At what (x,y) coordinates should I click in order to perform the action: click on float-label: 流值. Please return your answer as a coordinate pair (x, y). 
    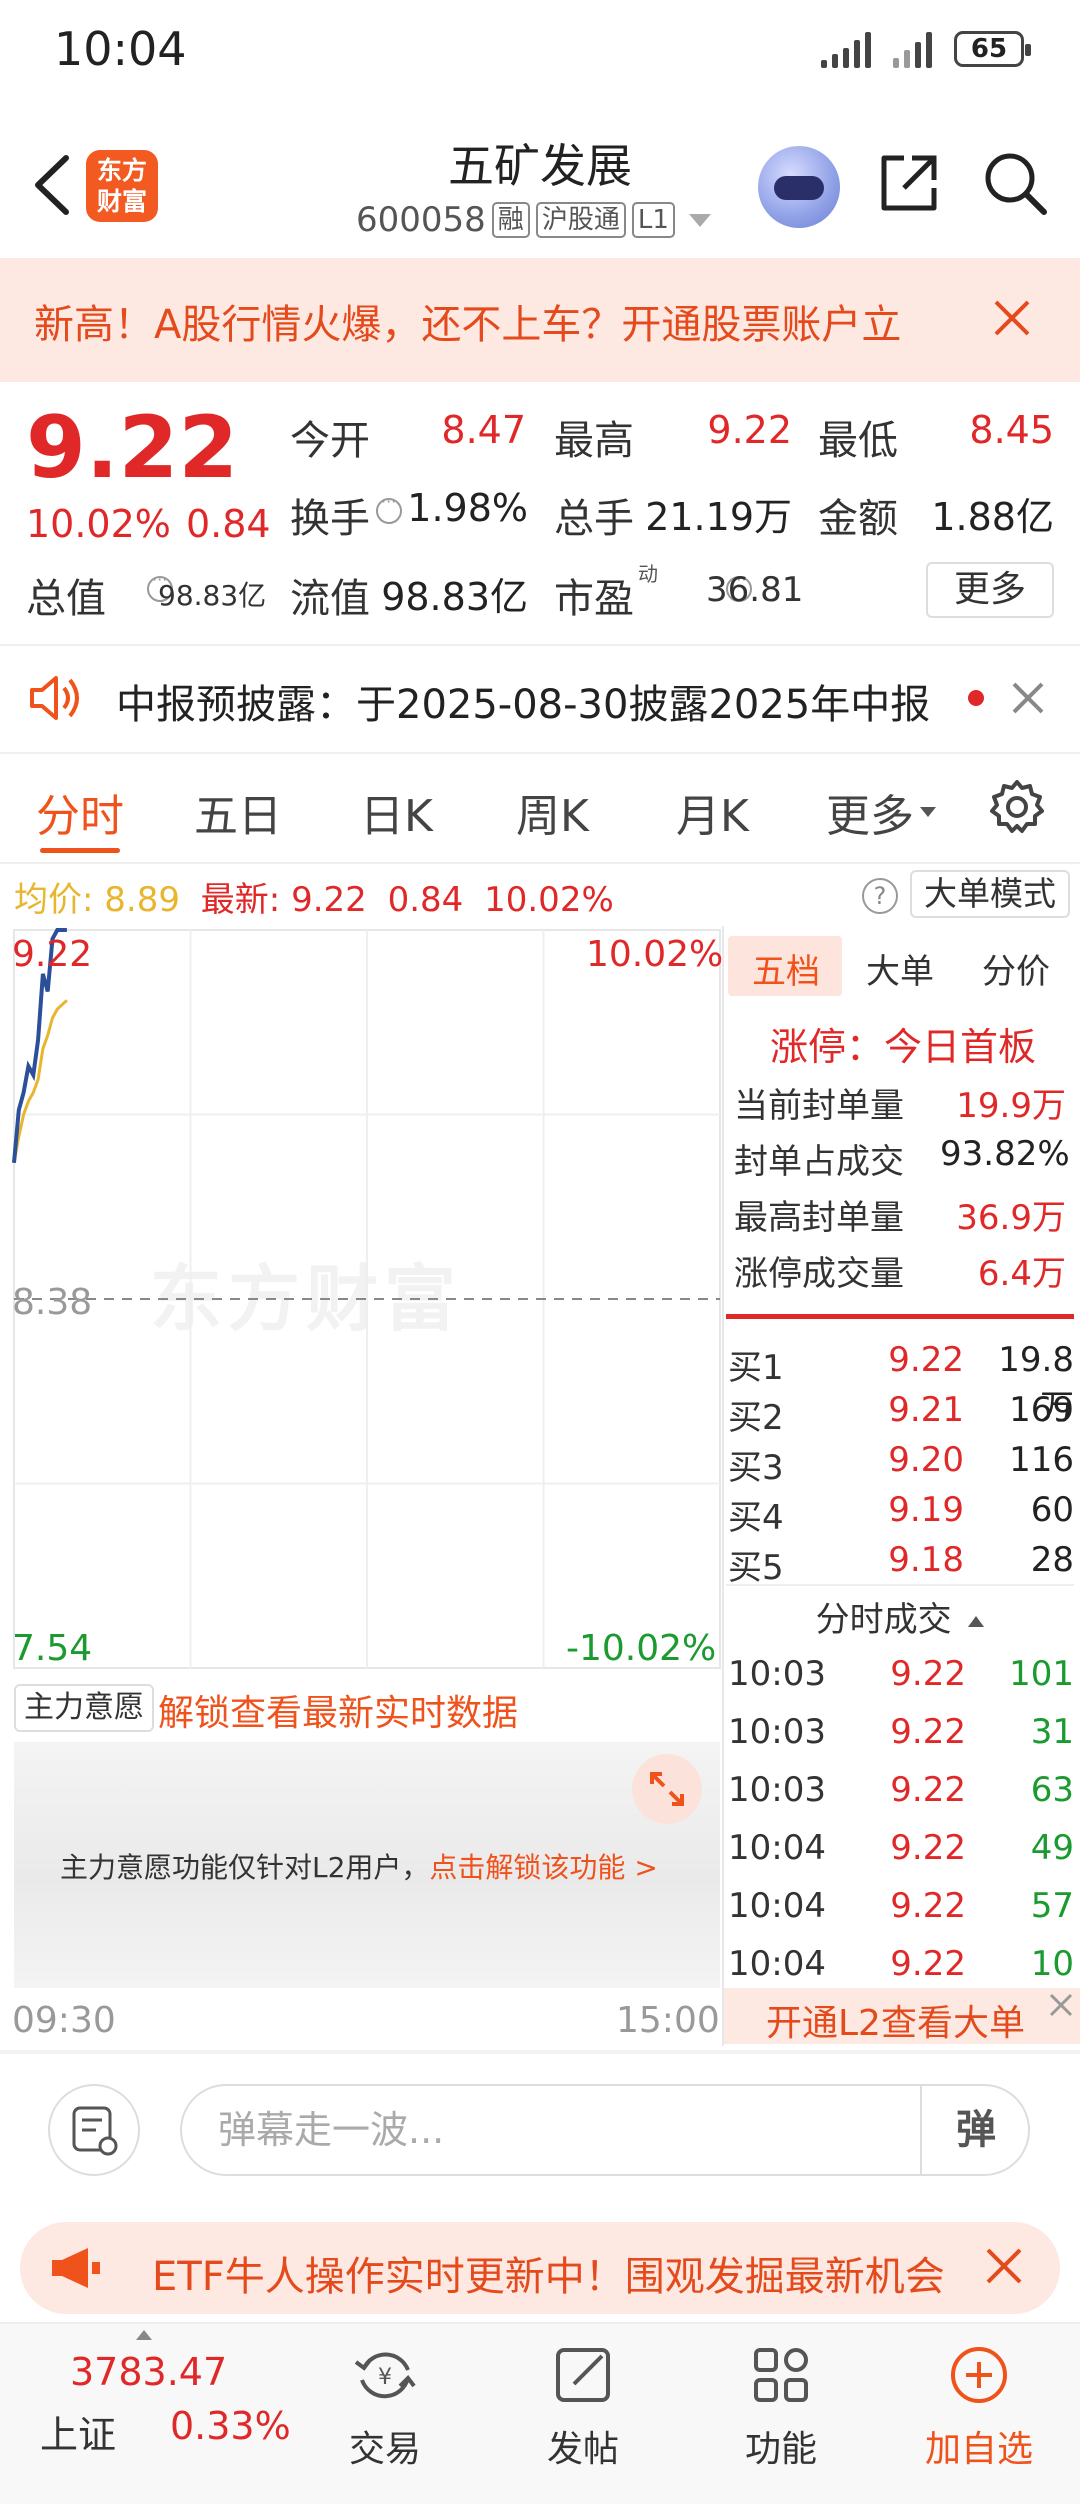
    Looking at the image, I should click on (330, 599).